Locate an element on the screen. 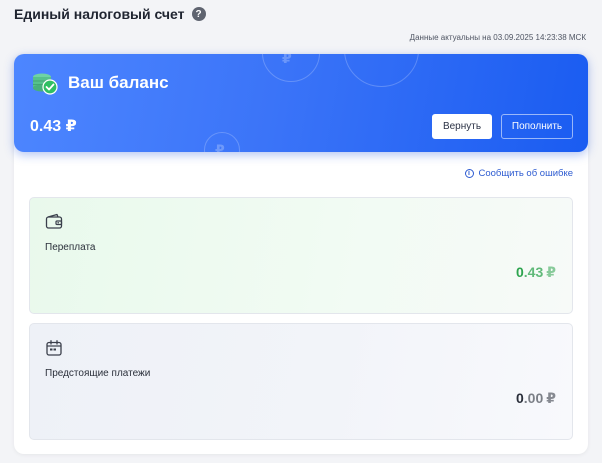 The height and width of the screenshot is (463, 602). upcoming-value-fraction: .00 is located at coordinates (533, 398).